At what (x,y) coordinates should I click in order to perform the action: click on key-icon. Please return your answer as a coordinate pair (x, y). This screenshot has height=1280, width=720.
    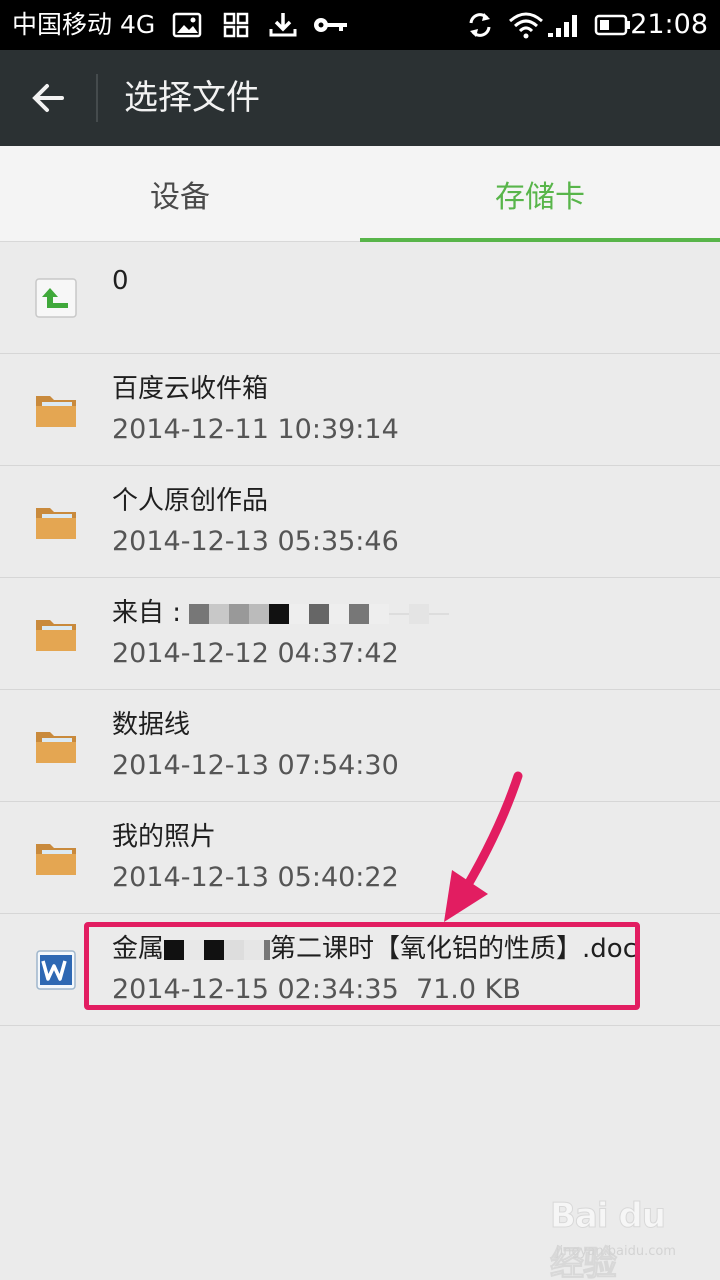
    Looking at the image, I should click on (330, 25).